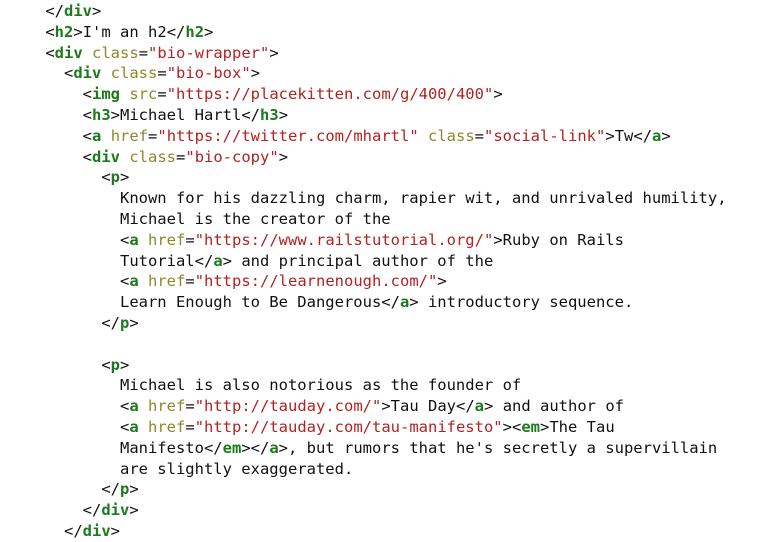 This screenshot has height=542, width=760. Describe the element at coordinates (106, 447) in the screenshot. I see `code-token-text-content: Manifesto` at that location.